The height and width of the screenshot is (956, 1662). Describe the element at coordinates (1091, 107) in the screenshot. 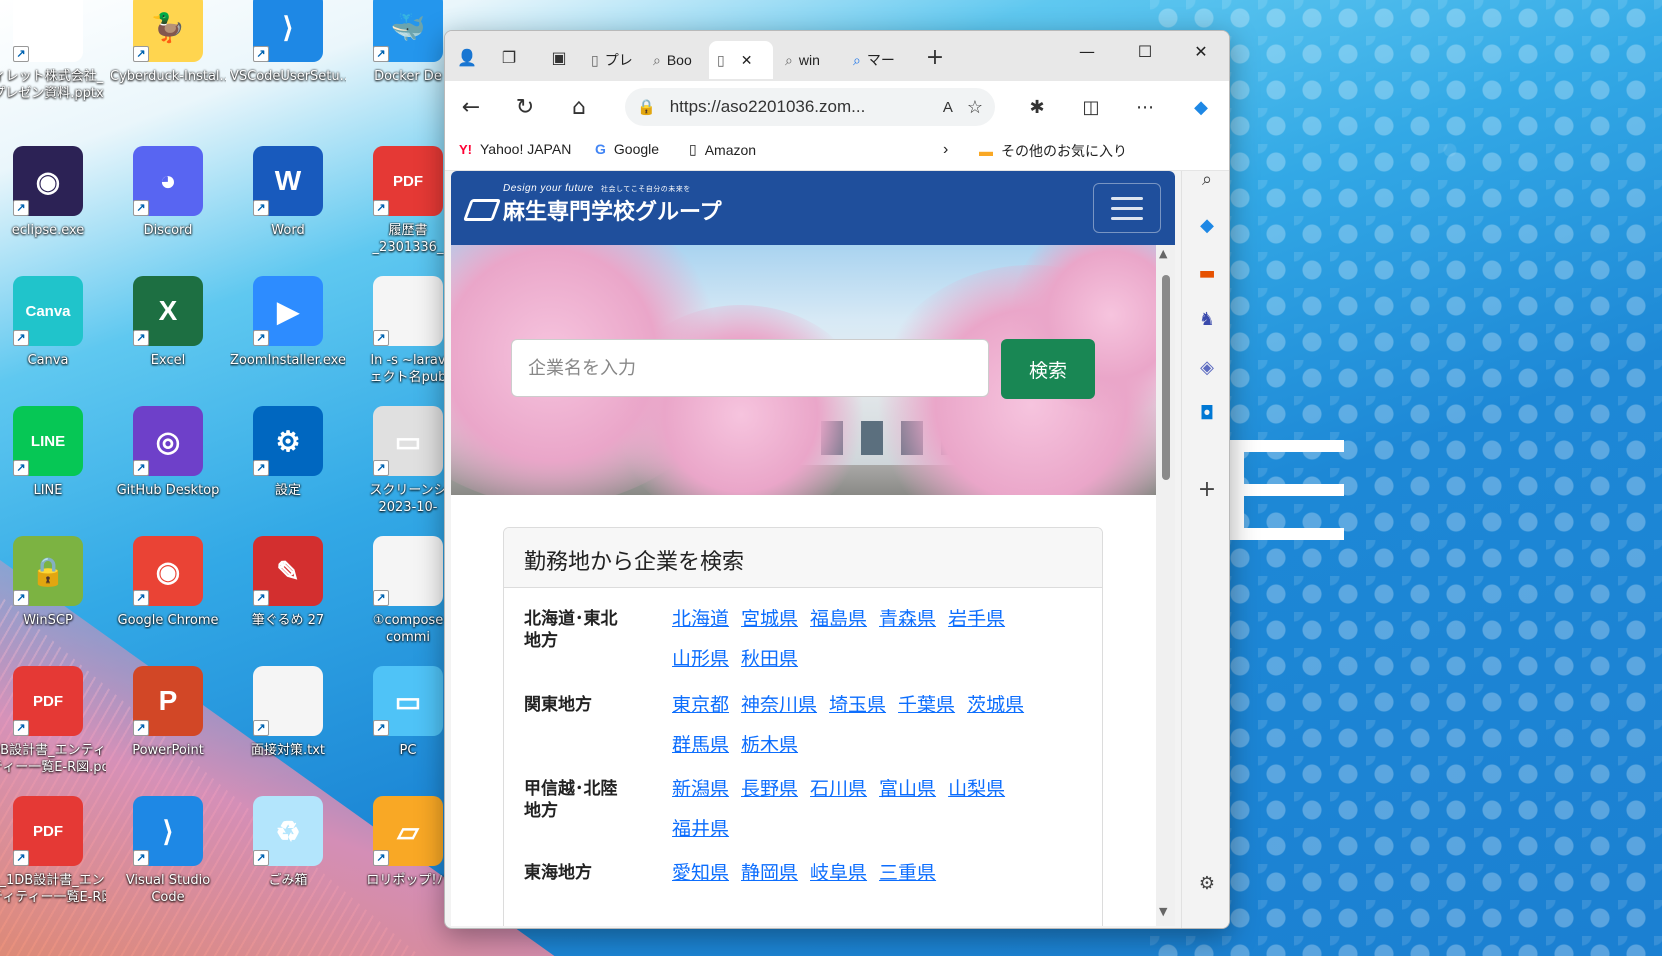

I see `split-screen-icon: ◫` at that location.